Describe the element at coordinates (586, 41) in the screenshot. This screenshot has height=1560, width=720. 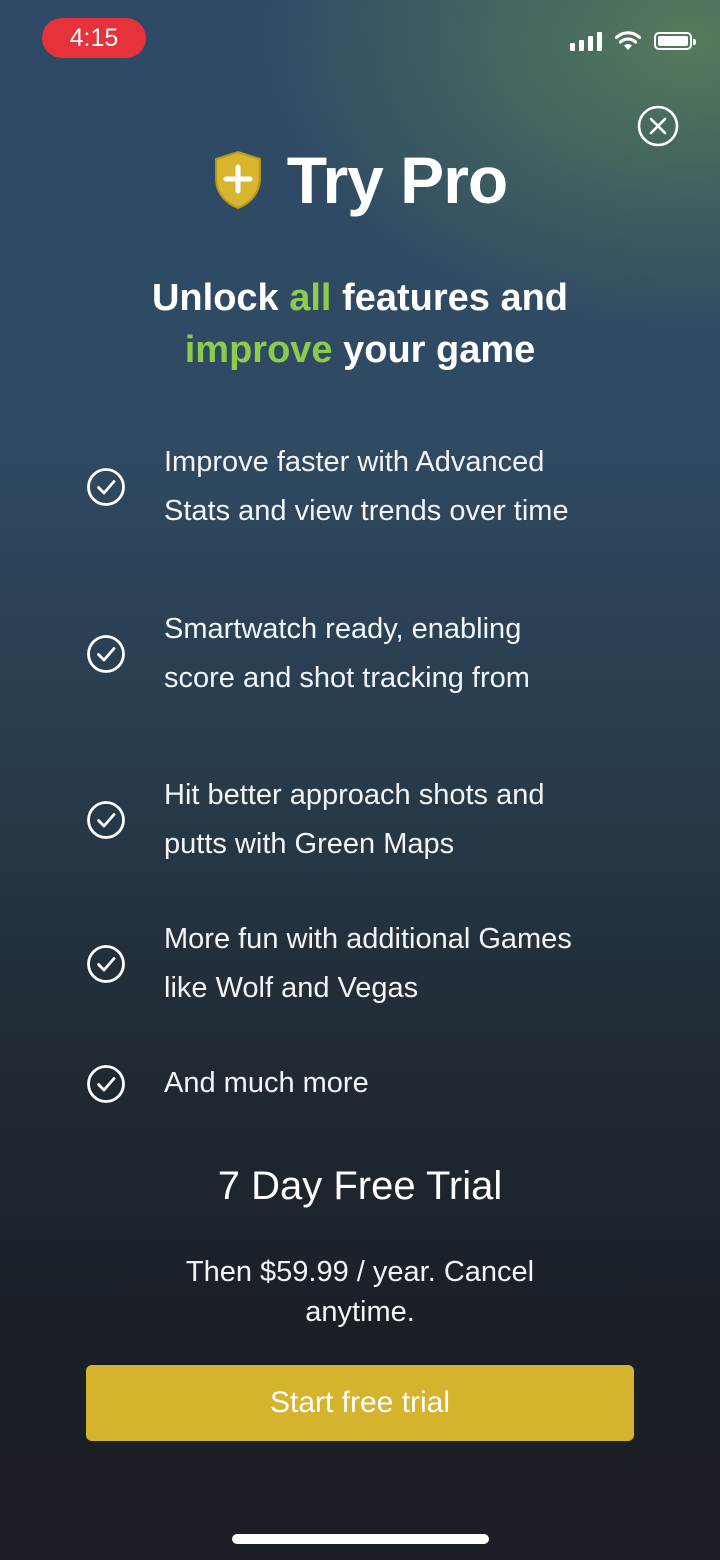
I see `signal-icon` at that location.